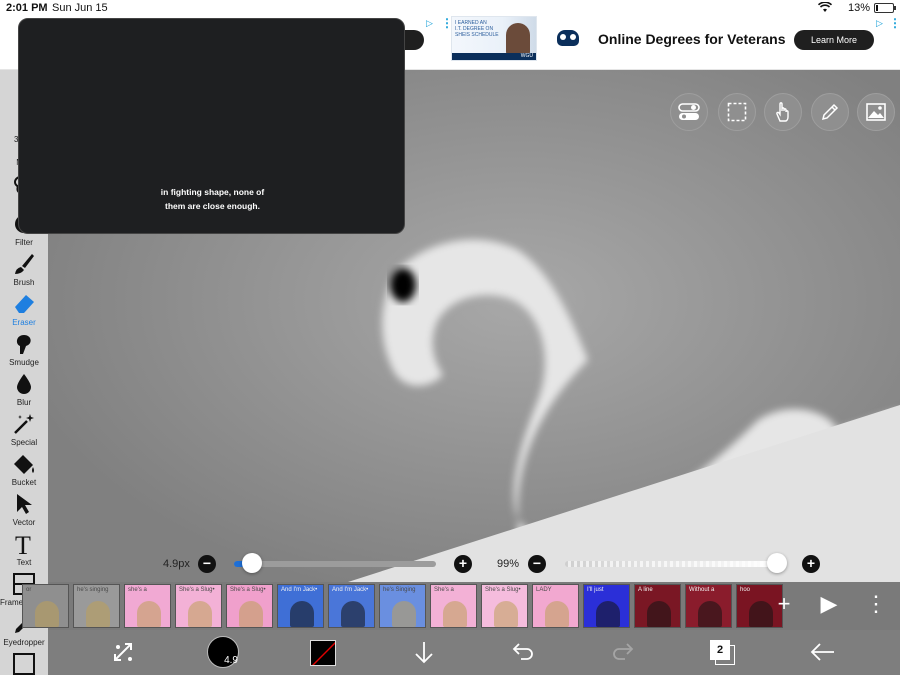 Image resolution: width=900 pixels, height=675 pixels. Describe the element at coordinates (24, 304) in the screenshot. I see `eraser-icon` at that location.